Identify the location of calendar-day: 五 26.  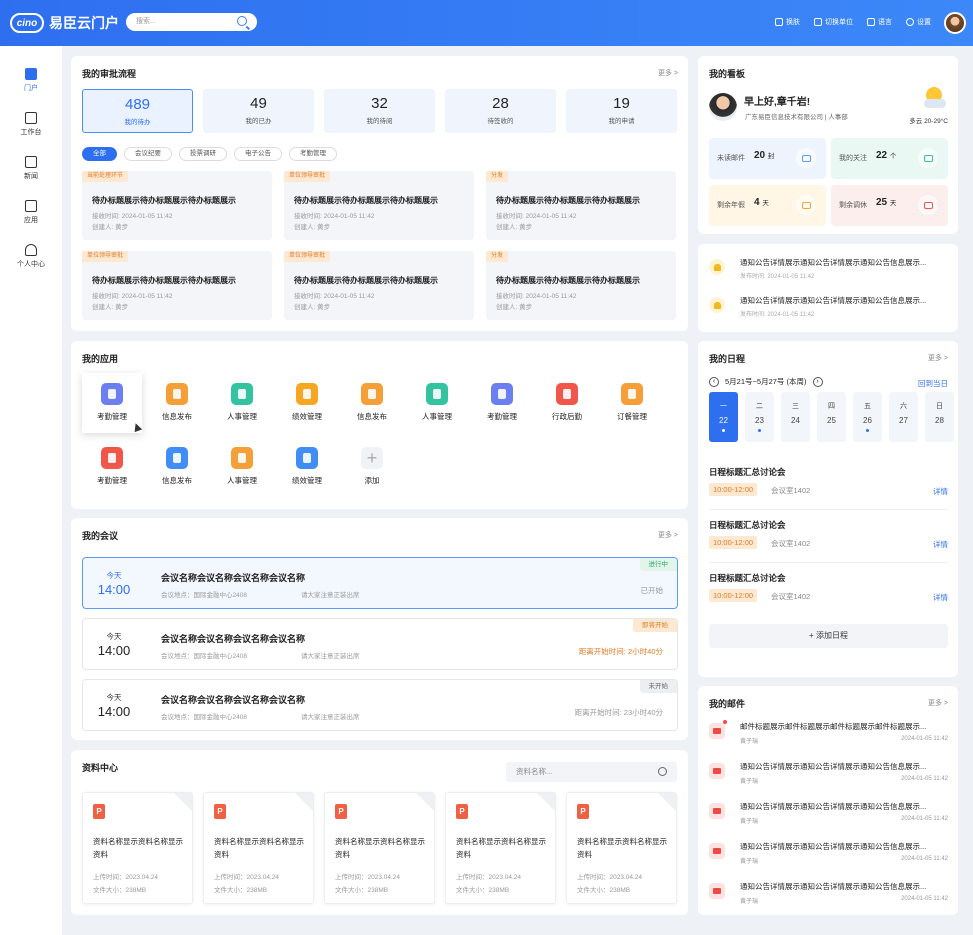
(867, 417).